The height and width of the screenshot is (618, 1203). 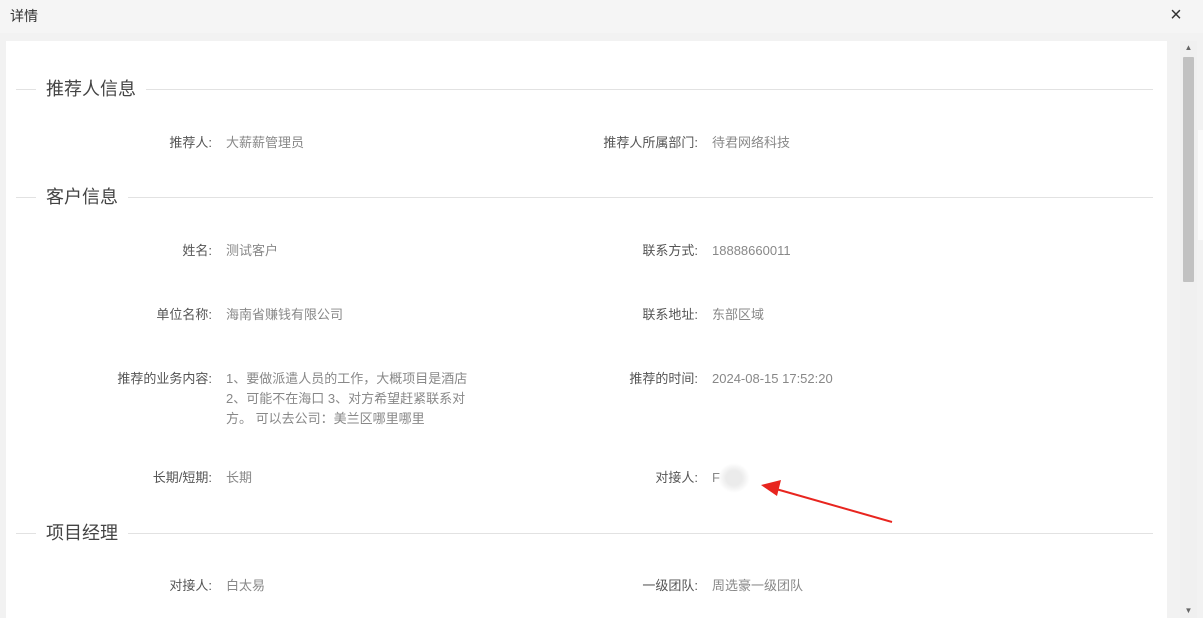 What do you see at coordinates (771, 488) in the screenshot?
I see `annotation-arrow-head` at bounding box center [771, 488].